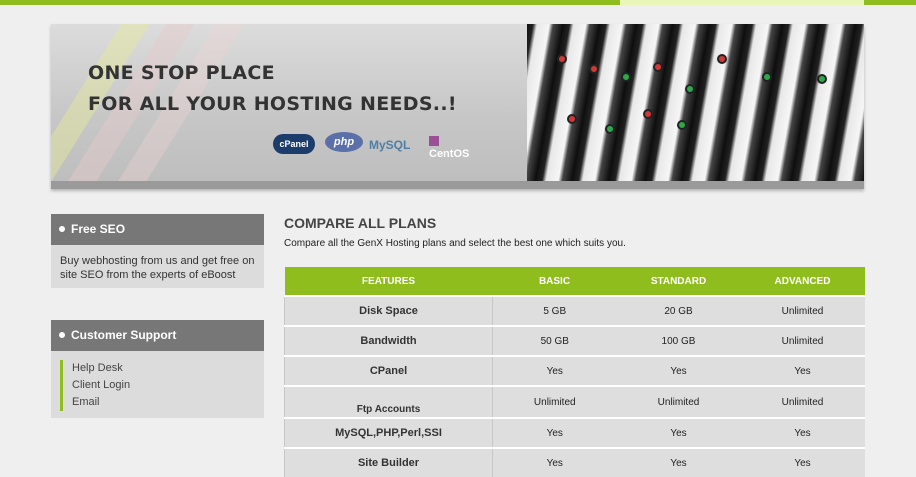 The image size is (916, 477). I want to click on header-standard: STANDARD, so click(678, 281).